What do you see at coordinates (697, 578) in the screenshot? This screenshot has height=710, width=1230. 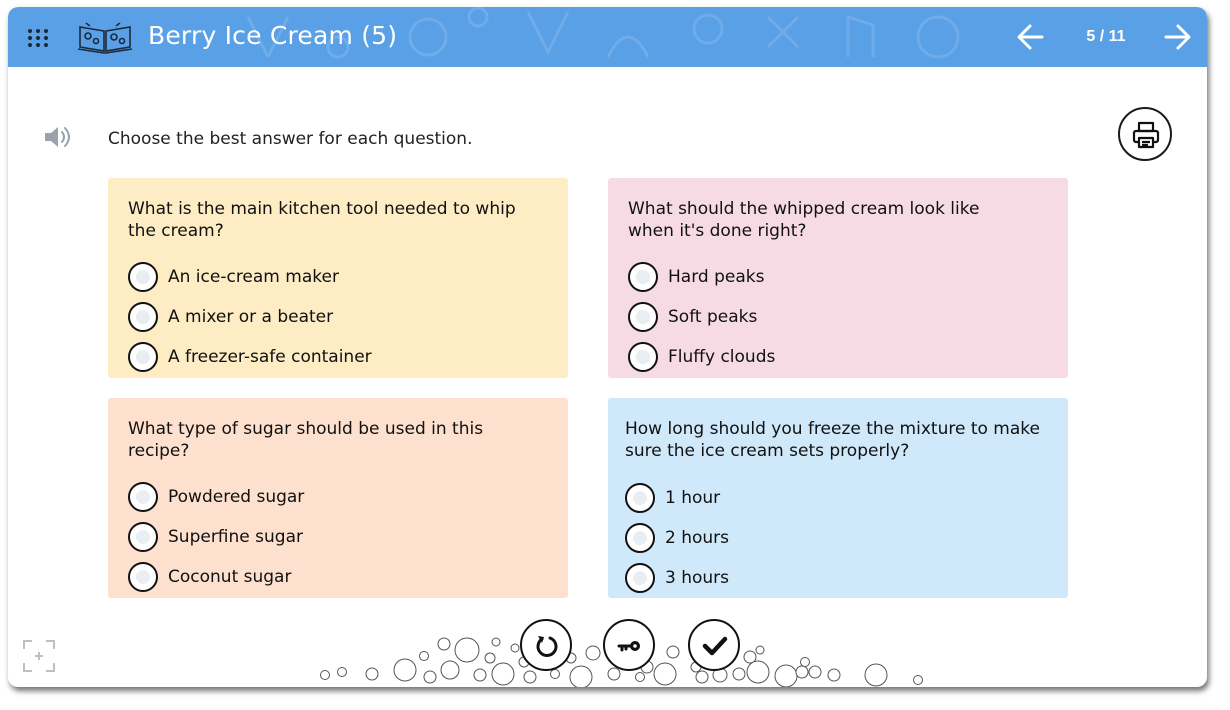 I see `option-label: 3 hours` at bounding box center [697, 578].